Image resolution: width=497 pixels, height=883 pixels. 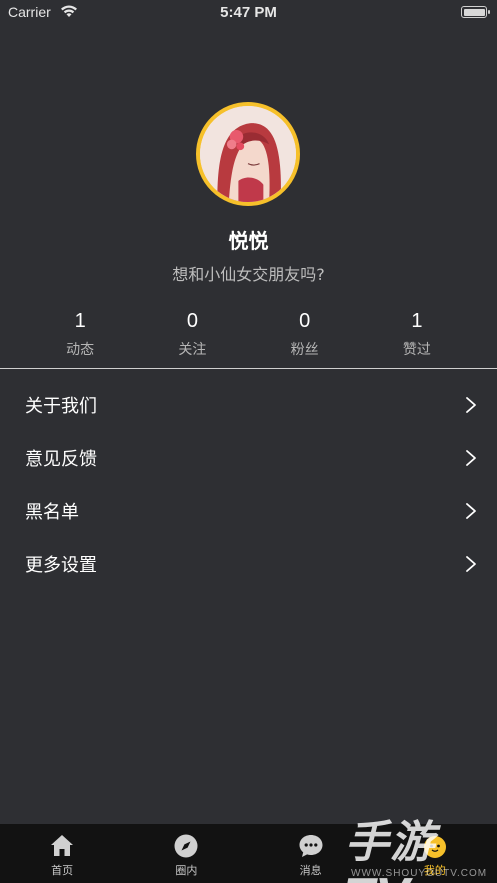 I want to click on stat-followers: 0 粉丝, so click(x=305, y=334).